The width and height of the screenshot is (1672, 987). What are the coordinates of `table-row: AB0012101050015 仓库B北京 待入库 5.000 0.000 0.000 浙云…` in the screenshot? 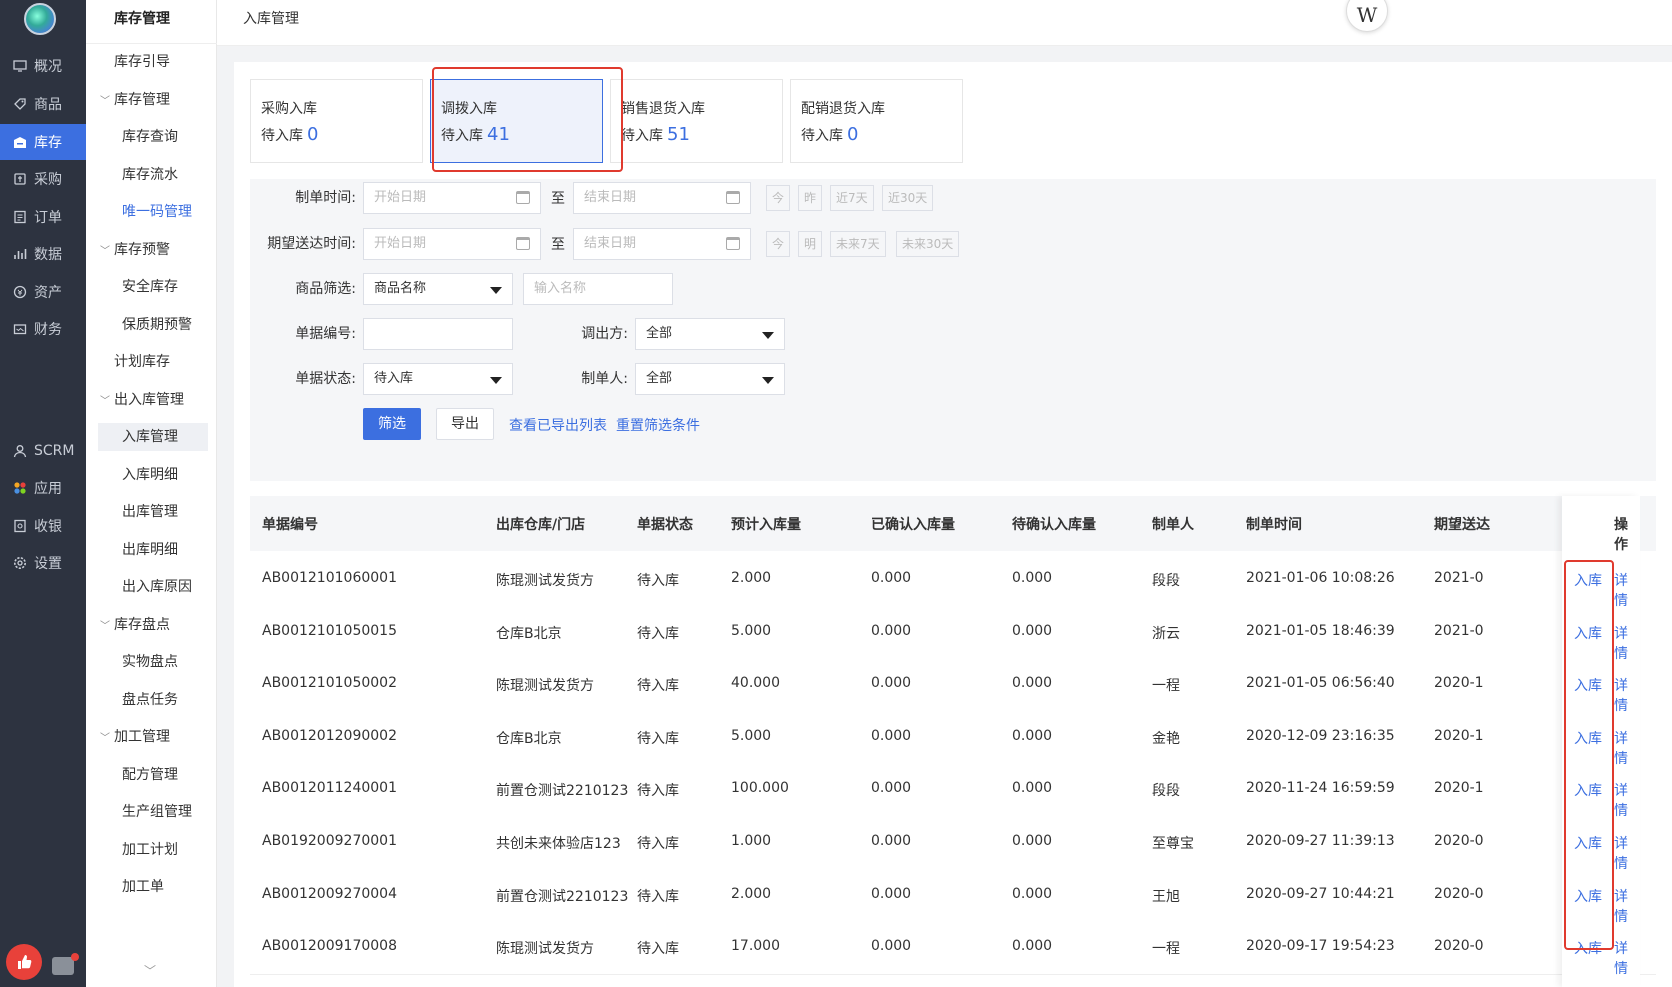 It's located at (953, 631).